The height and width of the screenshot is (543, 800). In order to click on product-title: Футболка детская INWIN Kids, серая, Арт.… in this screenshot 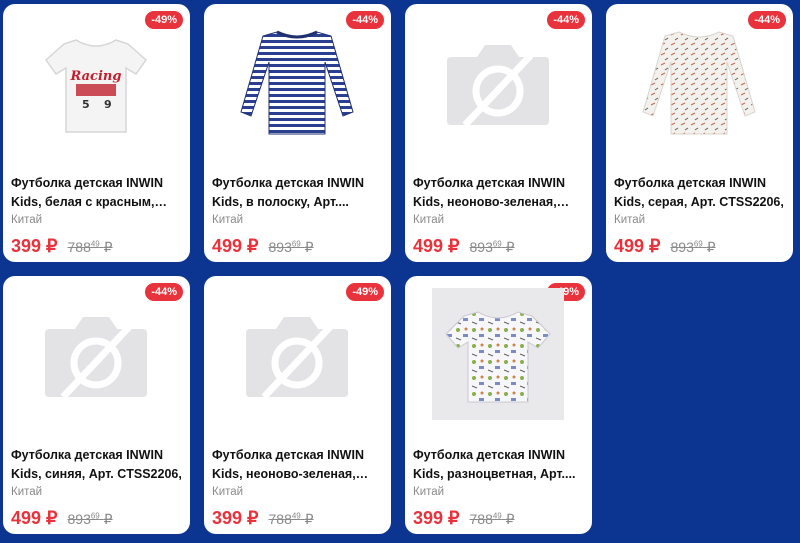, I will do `click(700, 193)`.